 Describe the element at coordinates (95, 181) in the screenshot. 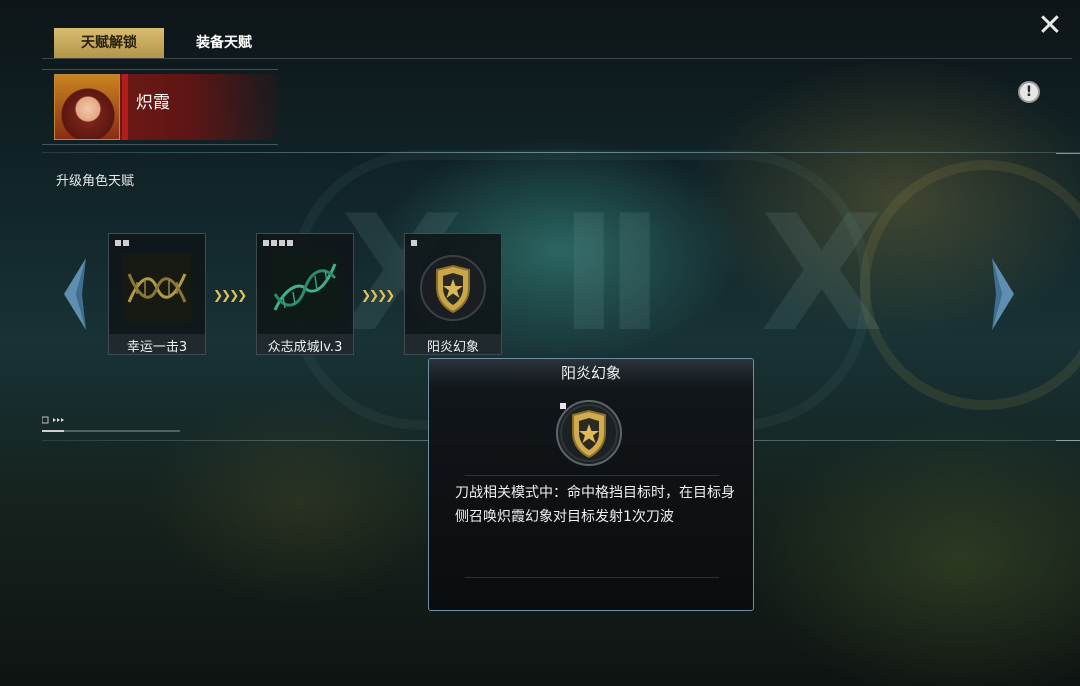

I see `section-title: 升级角色天赋` at that location.